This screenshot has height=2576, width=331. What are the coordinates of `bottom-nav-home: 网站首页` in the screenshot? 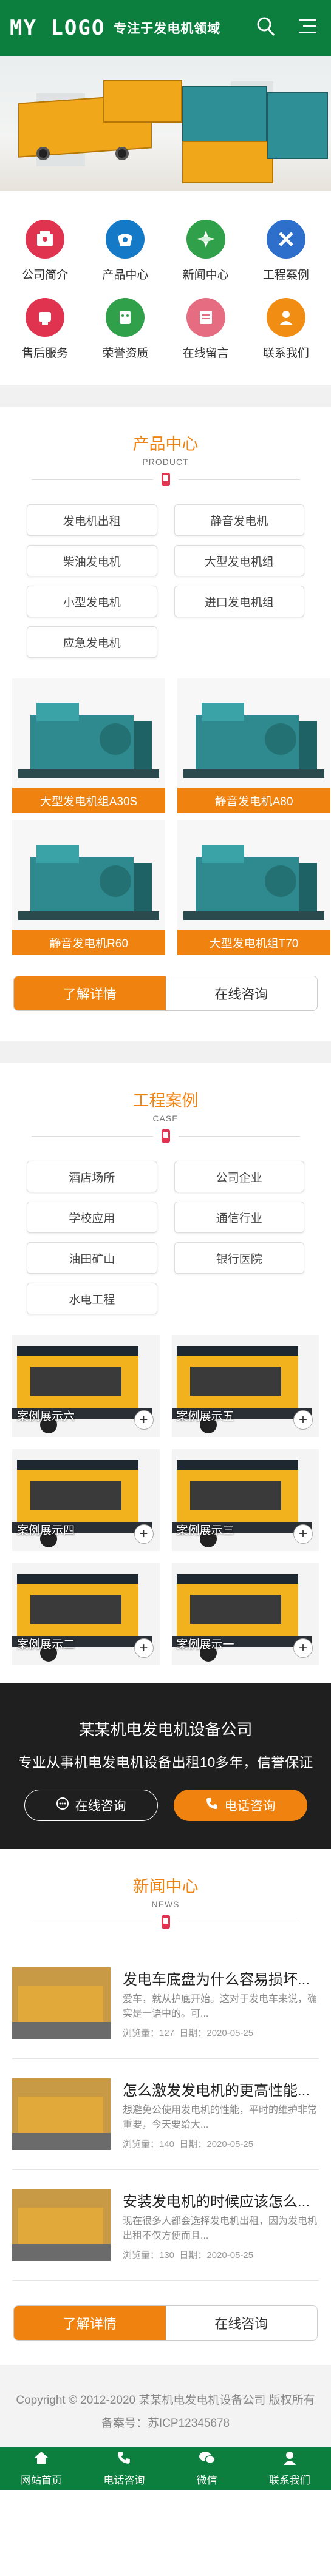 It's located at (41, 2468).